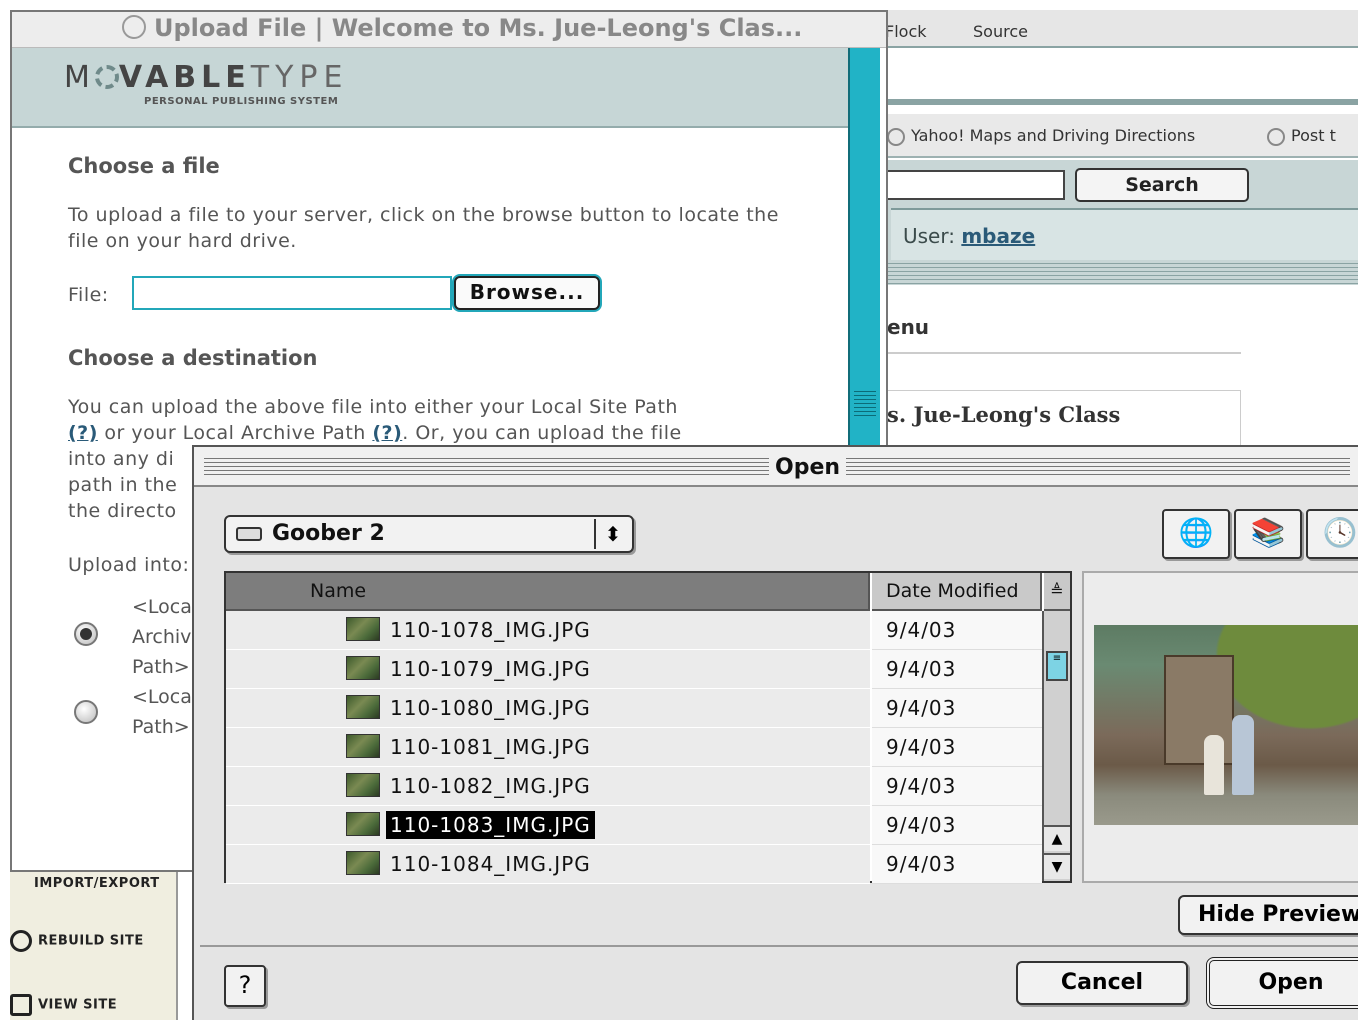 This screenshot has height=1020, width=1358. I want to click on radio-archive-path-label: <Loca Archiv Path>, so click(162, 637).